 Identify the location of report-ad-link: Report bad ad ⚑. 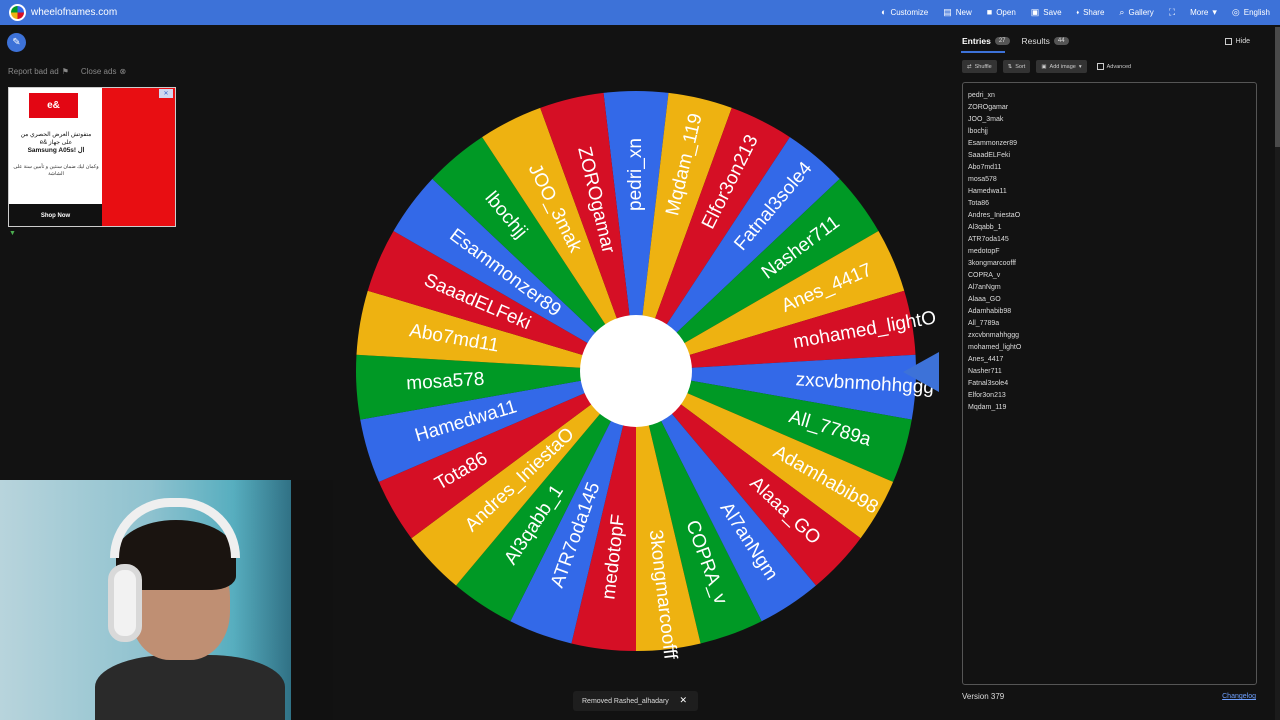
(38, 71).